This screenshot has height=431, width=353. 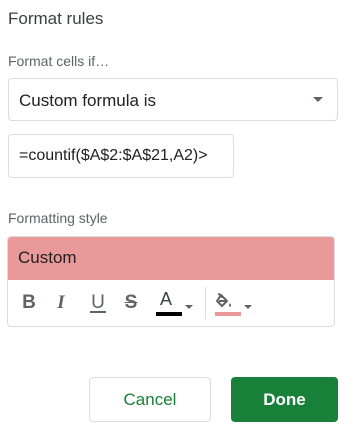 I want to click on underline-icon: U, so click(x=98, y=303).